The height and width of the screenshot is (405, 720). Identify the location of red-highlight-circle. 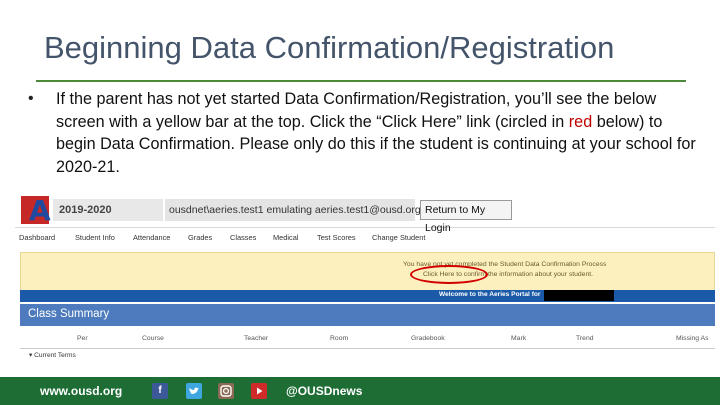
(449, 274).